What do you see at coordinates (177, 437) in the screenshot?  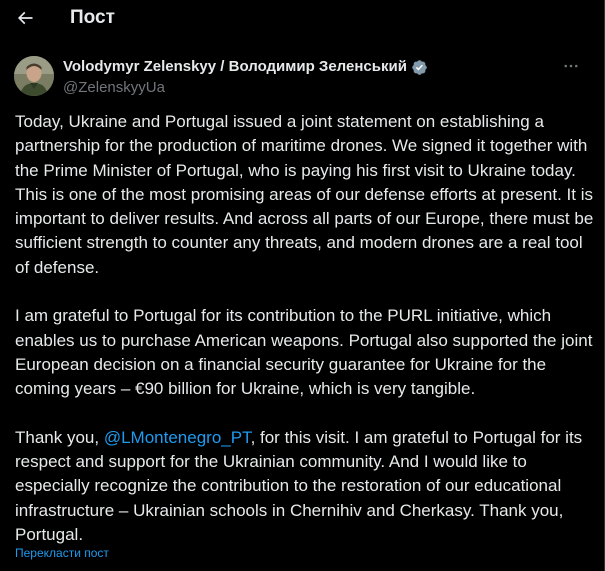 I see `mention-link: @LMontenegro_PT` at bounding box center [177, 437].